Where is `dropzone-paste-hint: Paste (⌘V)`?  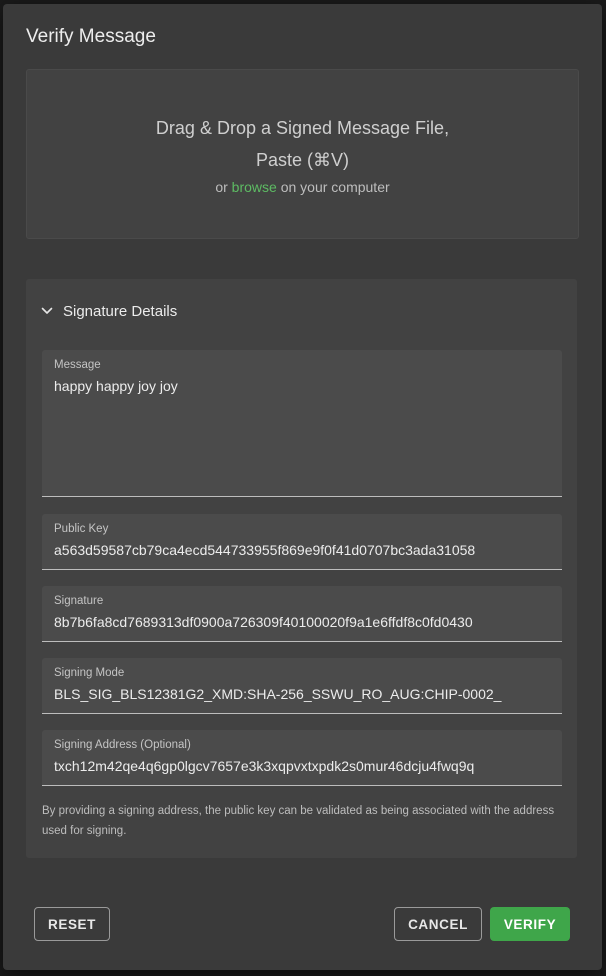 dropzone-paste-hint: Paste (⌘V) is located at coordinates (302, 160).